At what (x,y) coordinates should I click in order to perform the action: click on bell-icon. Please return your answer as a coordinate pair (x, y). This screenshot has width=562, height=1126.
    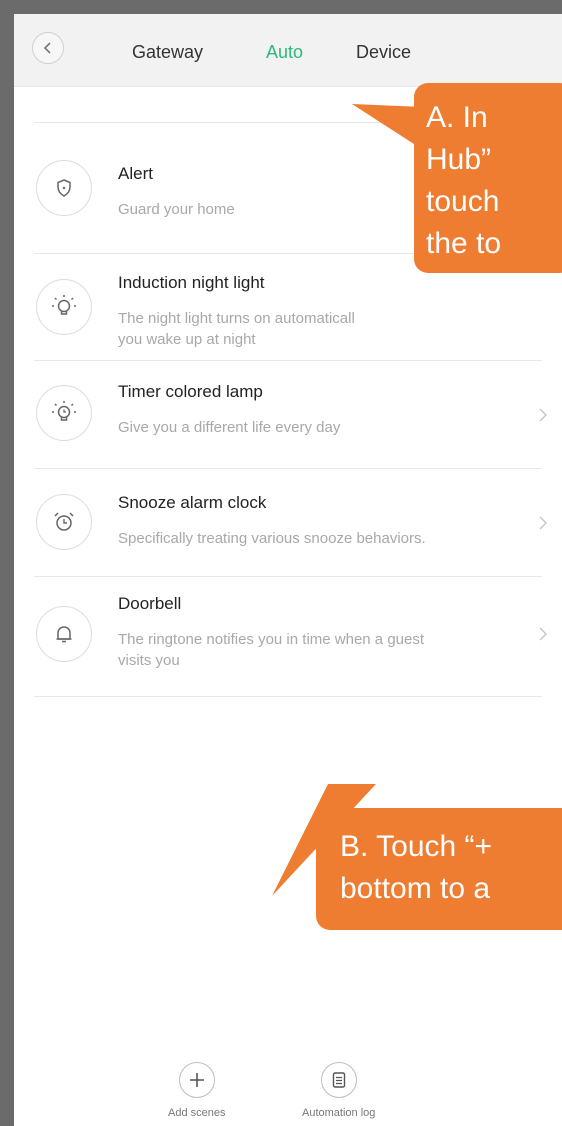
    Looking at the image, I should click on (64, 634).